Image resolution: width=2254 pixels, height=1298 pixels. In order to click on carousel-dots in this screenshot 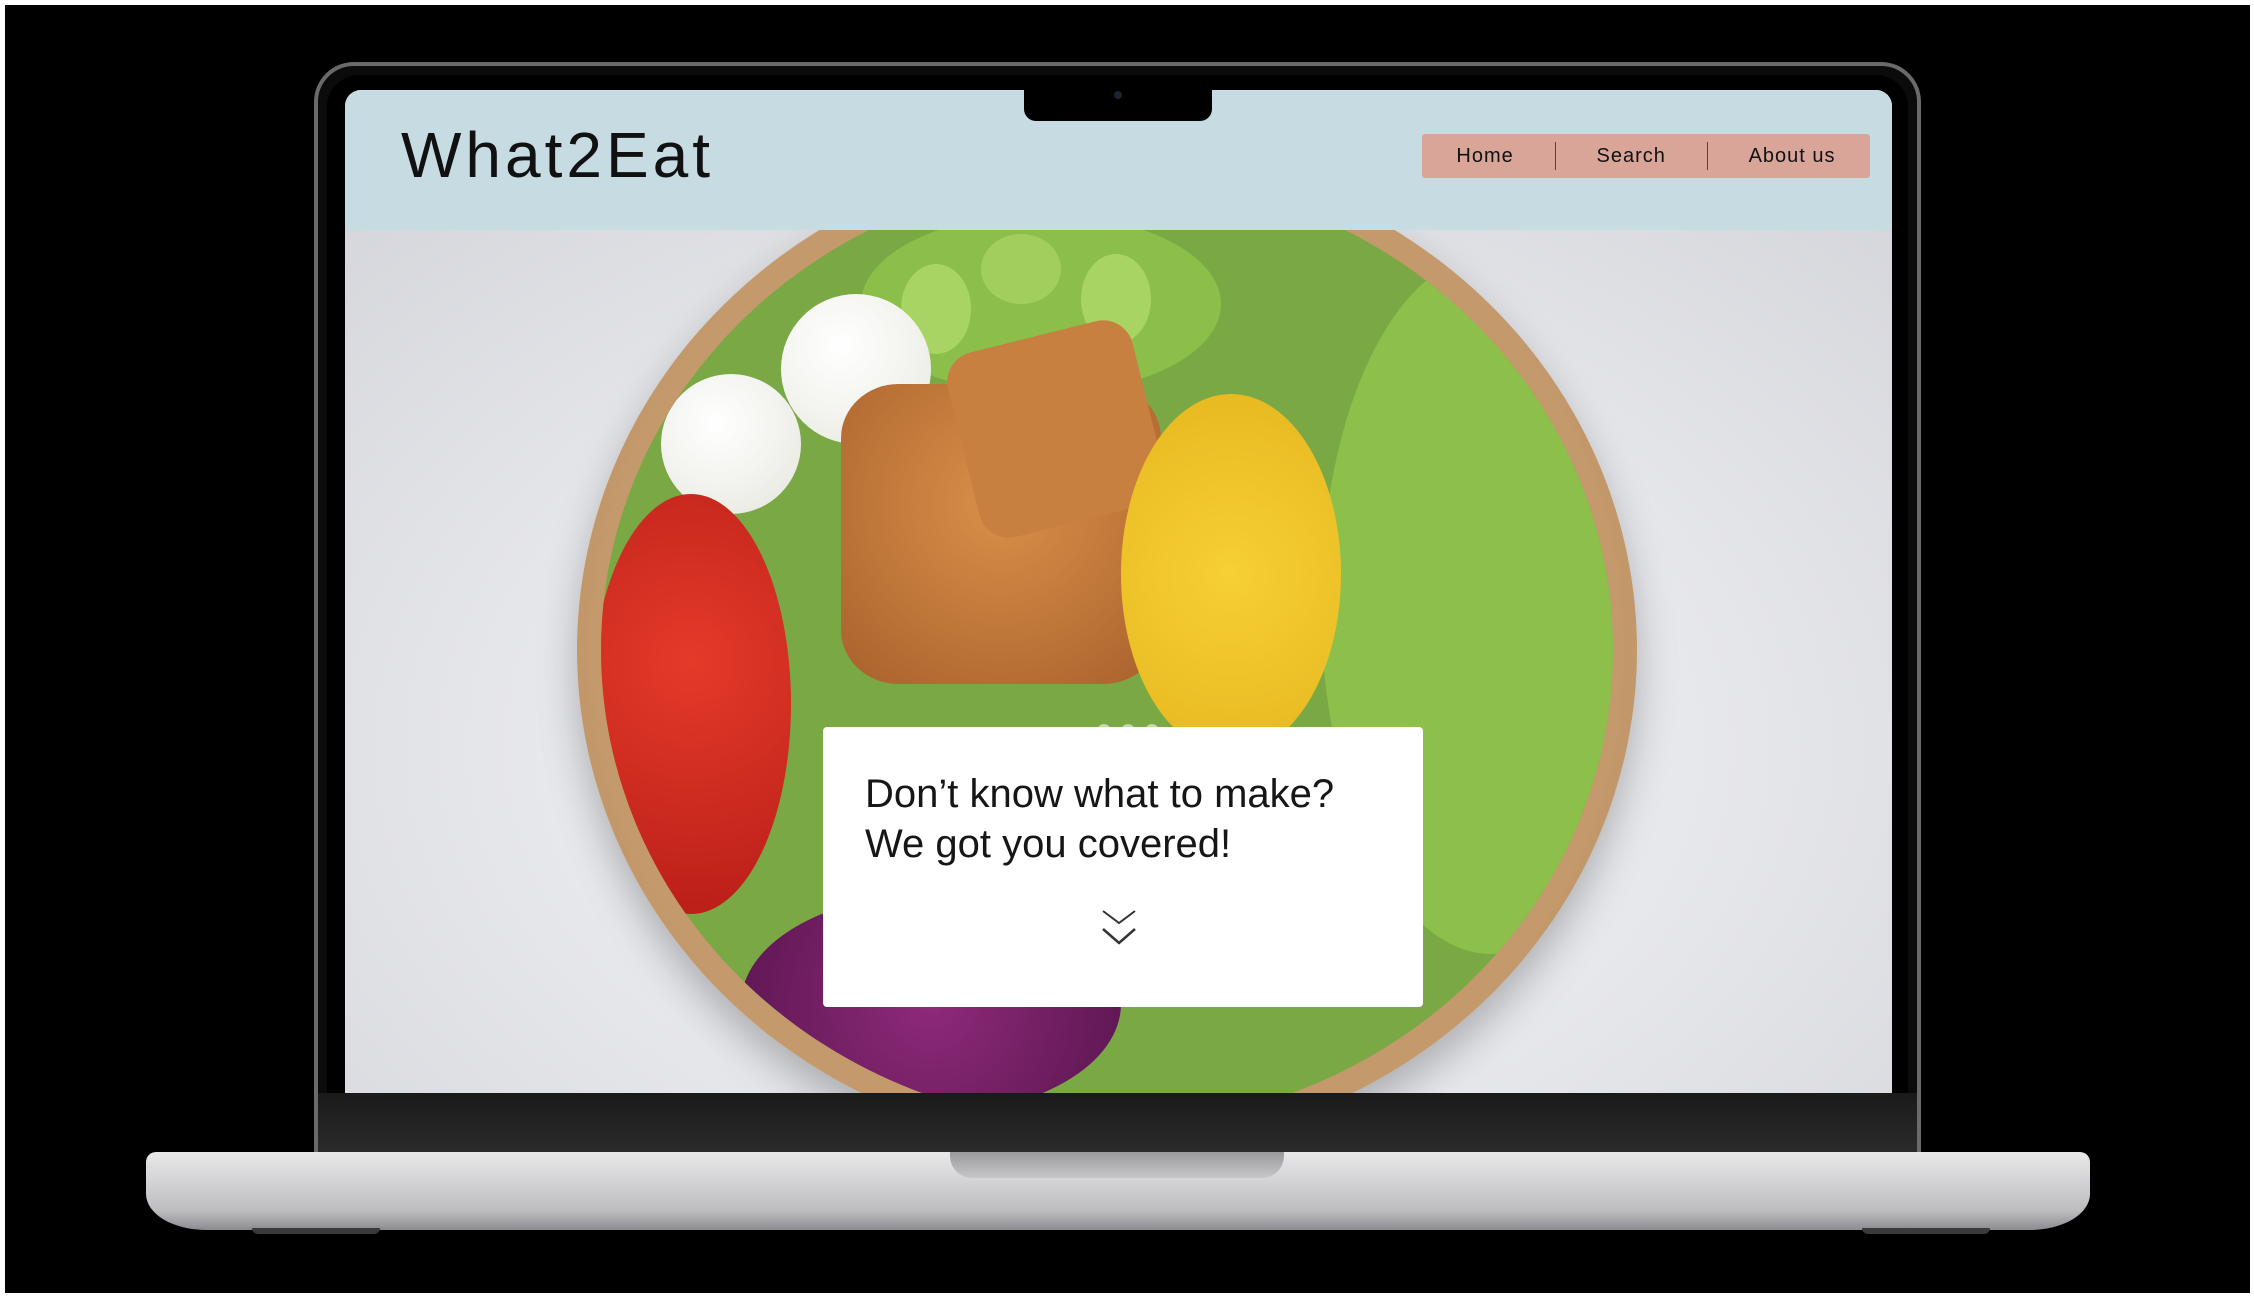, I will do `click(1128, 731)`.